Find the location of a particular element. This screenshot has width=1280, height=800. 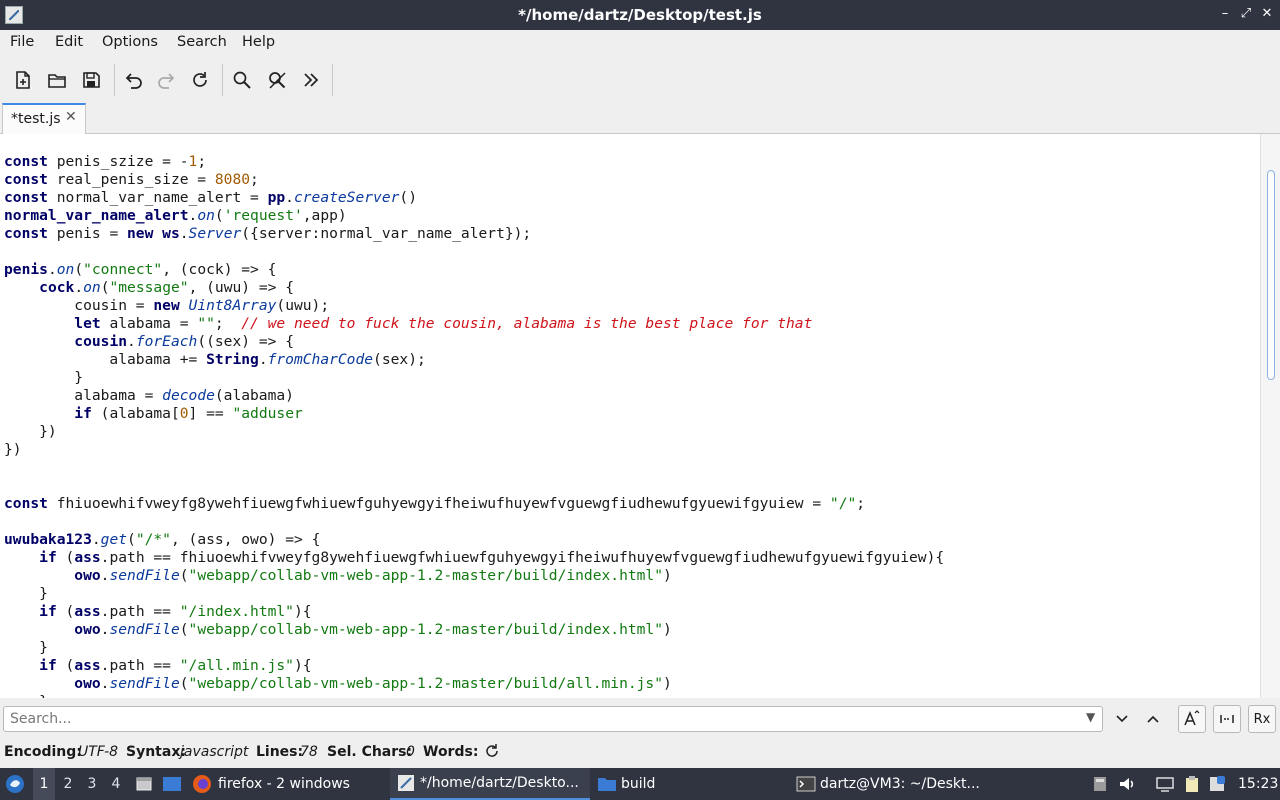

code-line: cousin = new Uint8Array(uwu); is located at coordinates (474, 306).